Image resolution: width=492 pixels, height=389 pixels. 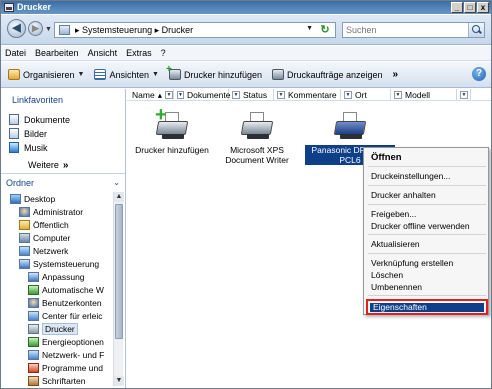 I want to click on window-controls: _ □ x, so click(x=470, y=7).